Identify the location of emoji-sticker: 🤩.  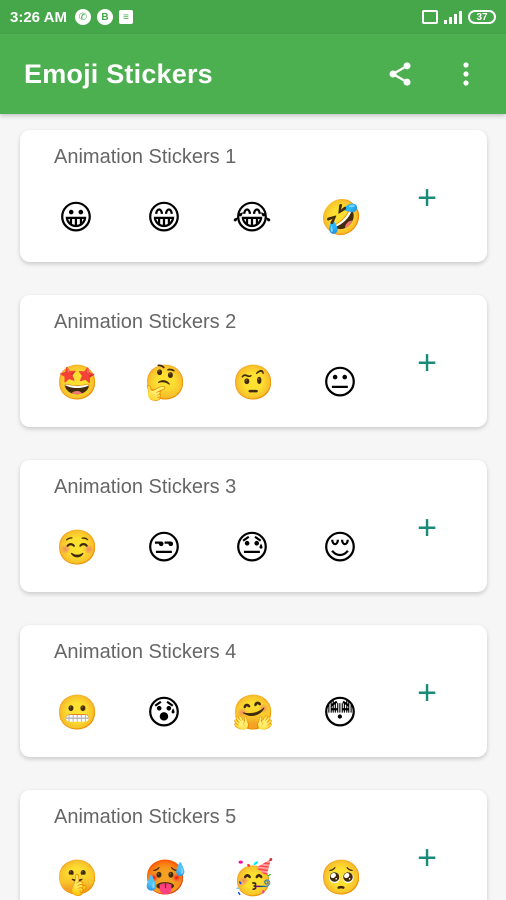
(77, 383).